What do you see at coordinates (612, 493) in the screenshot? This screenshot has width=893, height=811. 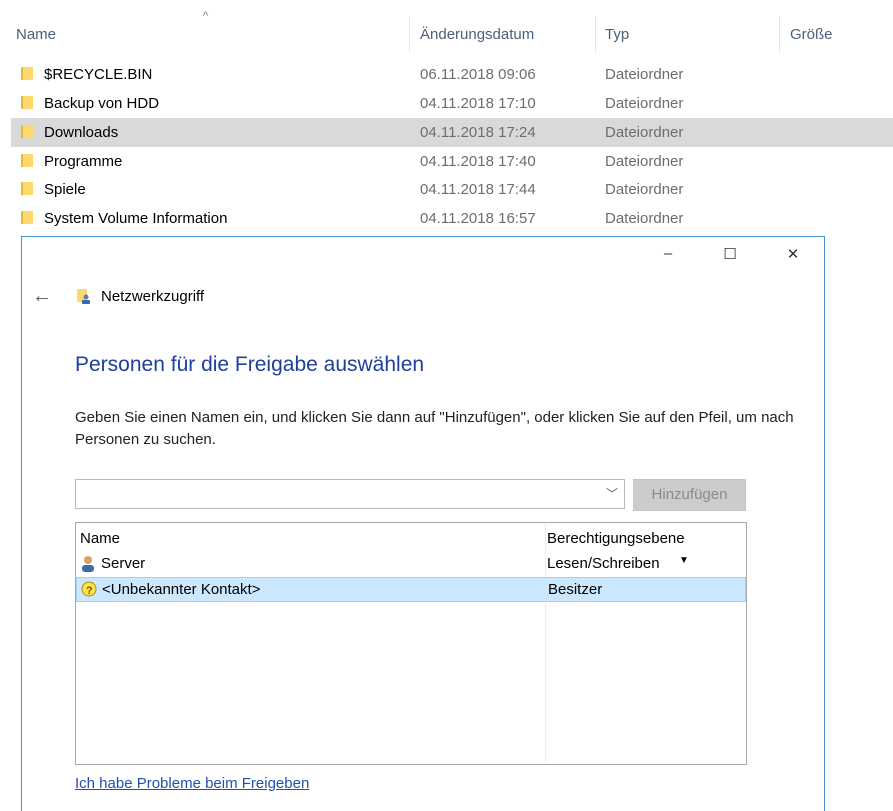 I see `chevron-down-icon: ﹀` at bounding box center [612, 493].